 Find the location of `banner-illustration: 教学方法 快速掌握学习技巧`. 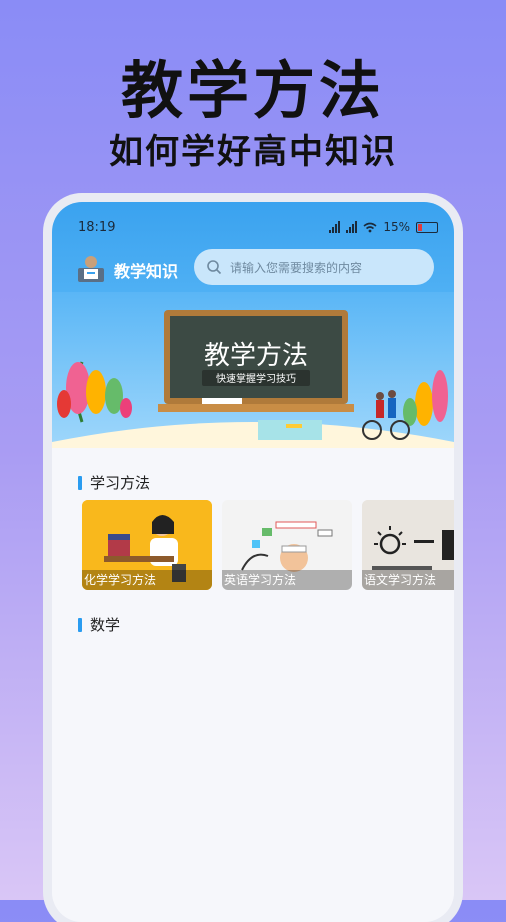

banner-illustration: 教学方法 快速掌握学习技巧 is located at coordinates (253, 370).